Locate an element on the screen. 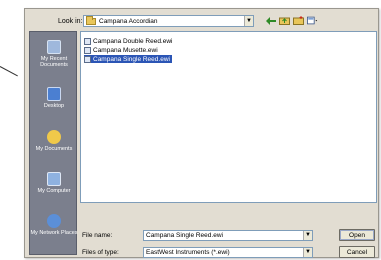 Image resolution: width=381 pixels, height=260 pixels. file-name-value: Campana Single Reed.ewi is located at coordinates (184, 235).